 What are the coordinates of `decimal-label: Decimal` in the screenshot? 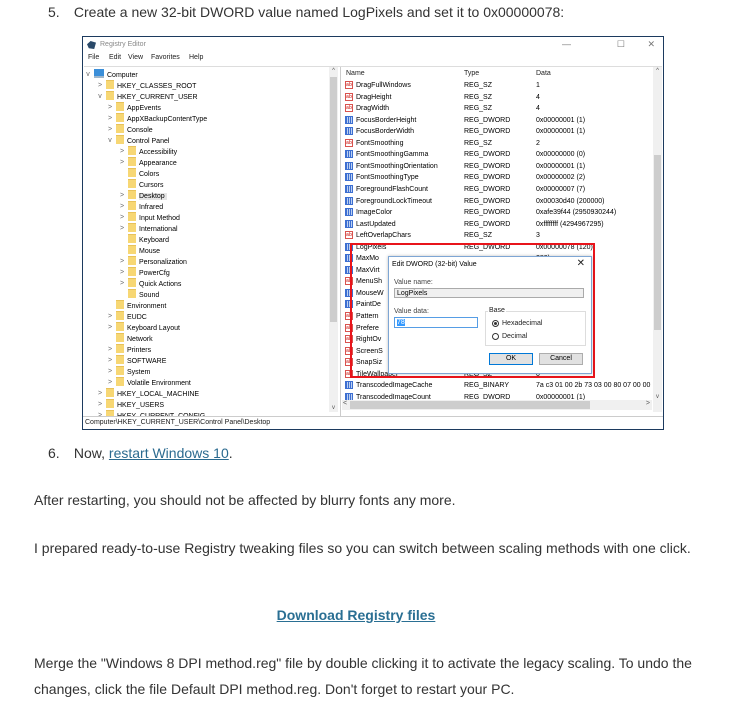 It's located at (514, 336).